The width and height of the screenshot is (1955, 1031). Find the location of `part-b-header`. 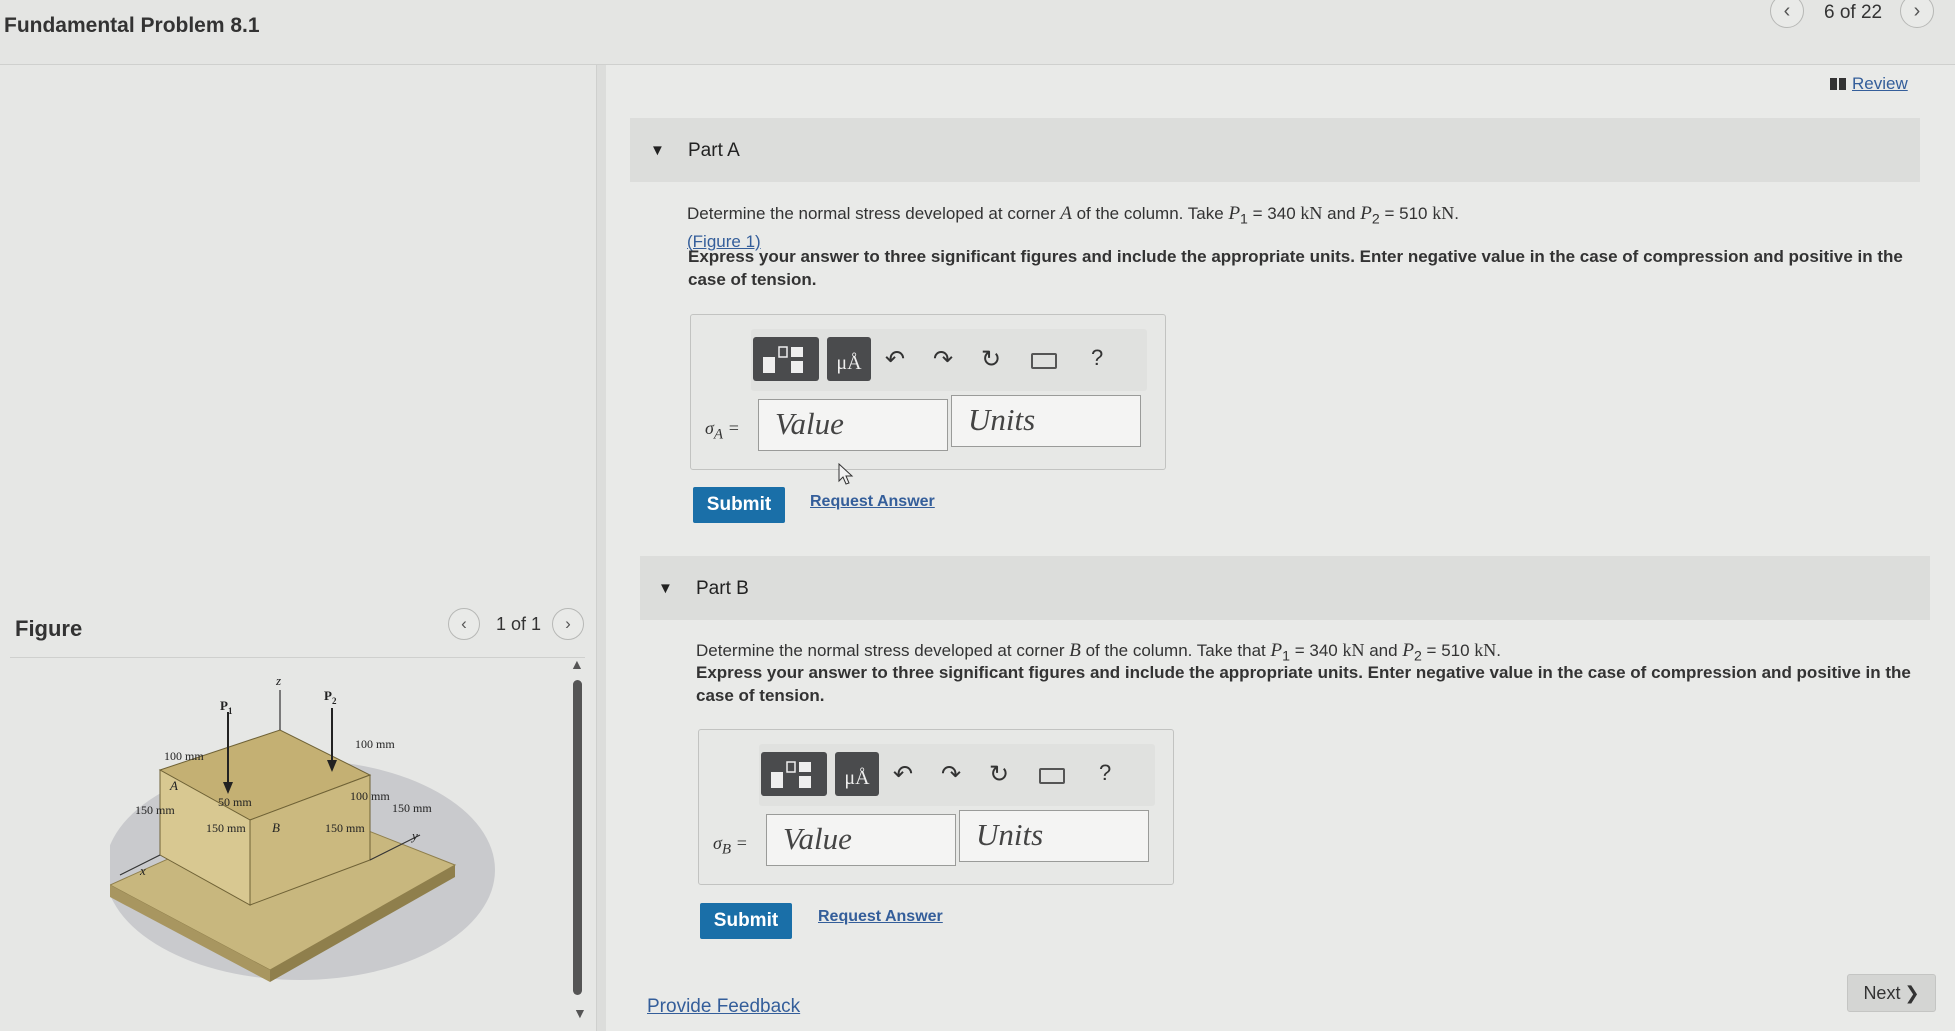

part-b-header is located at coordinates (1285, 588).